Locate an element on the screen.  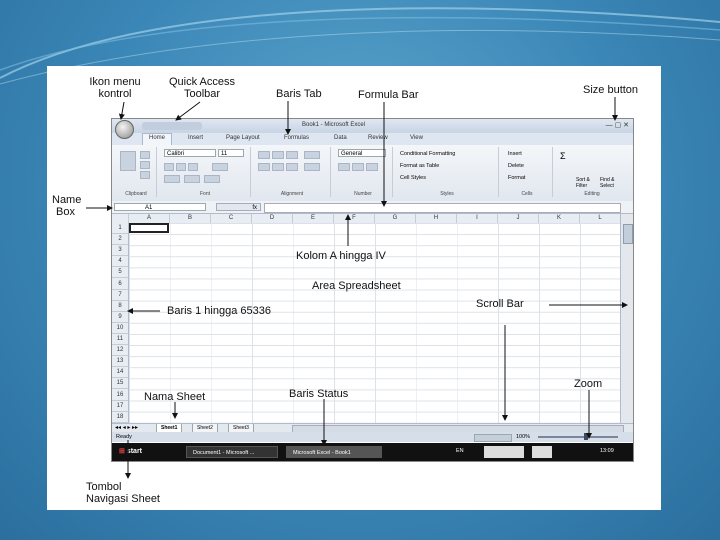
taskbar-item-excel: Microsoft Excel - Book1 is located at coordinates (334, 452).